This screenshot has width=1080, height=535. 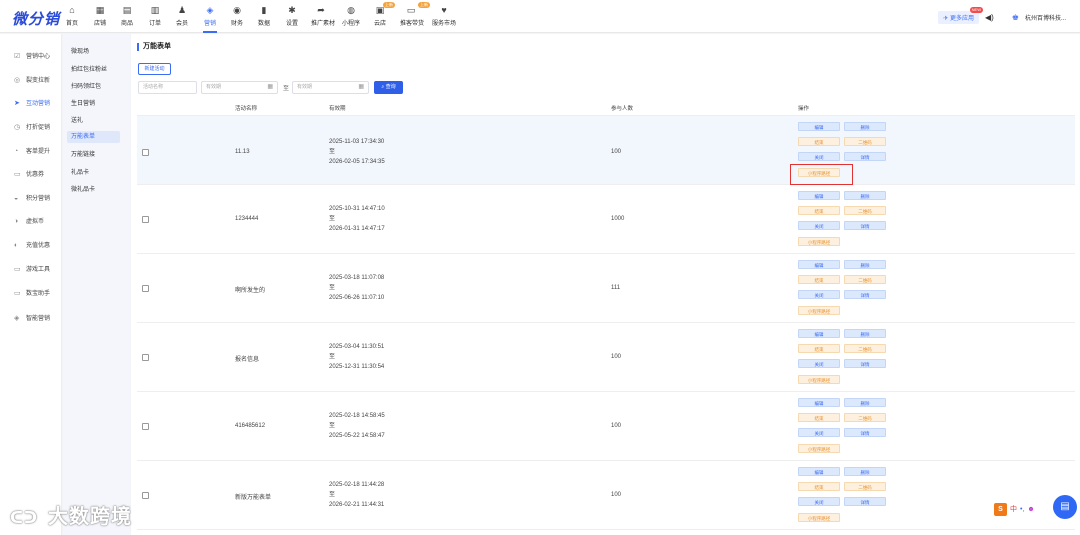 What do you see at coordinates (1030, 509) in the screenshot?
I see `ime-emoji-icon: ☻` at bounding box center [1030, 509].